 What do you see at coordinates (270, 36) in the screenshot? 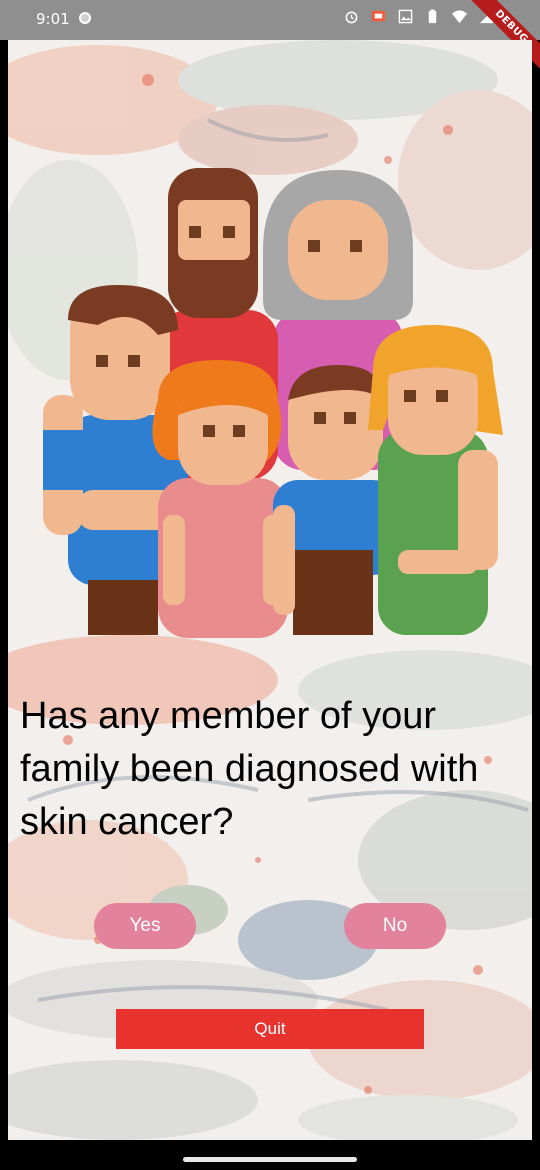
I see `status-bar: 9:01 DEBUG` at bounding box center [270, 36].